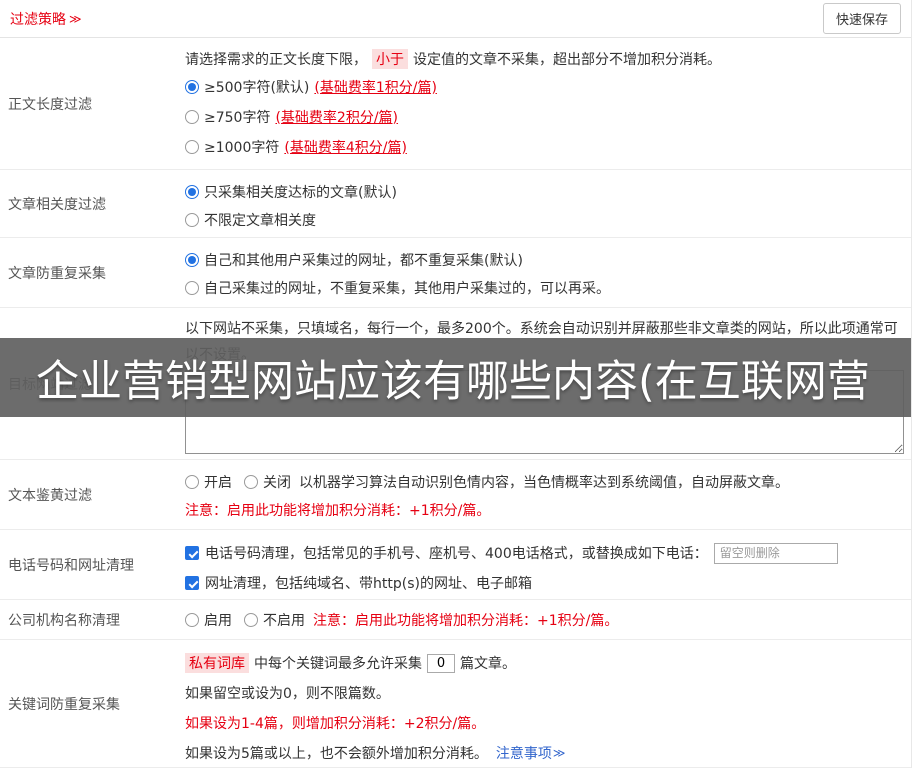 The height and width of the screenshot is (768, 912). I want to click on length-option-750: ≥750字符 (基础费率2积分/篇), so click(544, 117).